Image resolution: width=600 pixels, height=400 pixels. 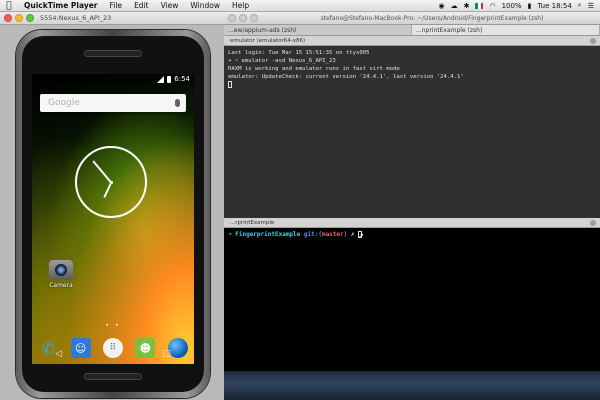 What do you see at coordinates (61, 5) in the screenshot?
I see `app-menu: QuickTime Player` at bounding box center [61, 5].